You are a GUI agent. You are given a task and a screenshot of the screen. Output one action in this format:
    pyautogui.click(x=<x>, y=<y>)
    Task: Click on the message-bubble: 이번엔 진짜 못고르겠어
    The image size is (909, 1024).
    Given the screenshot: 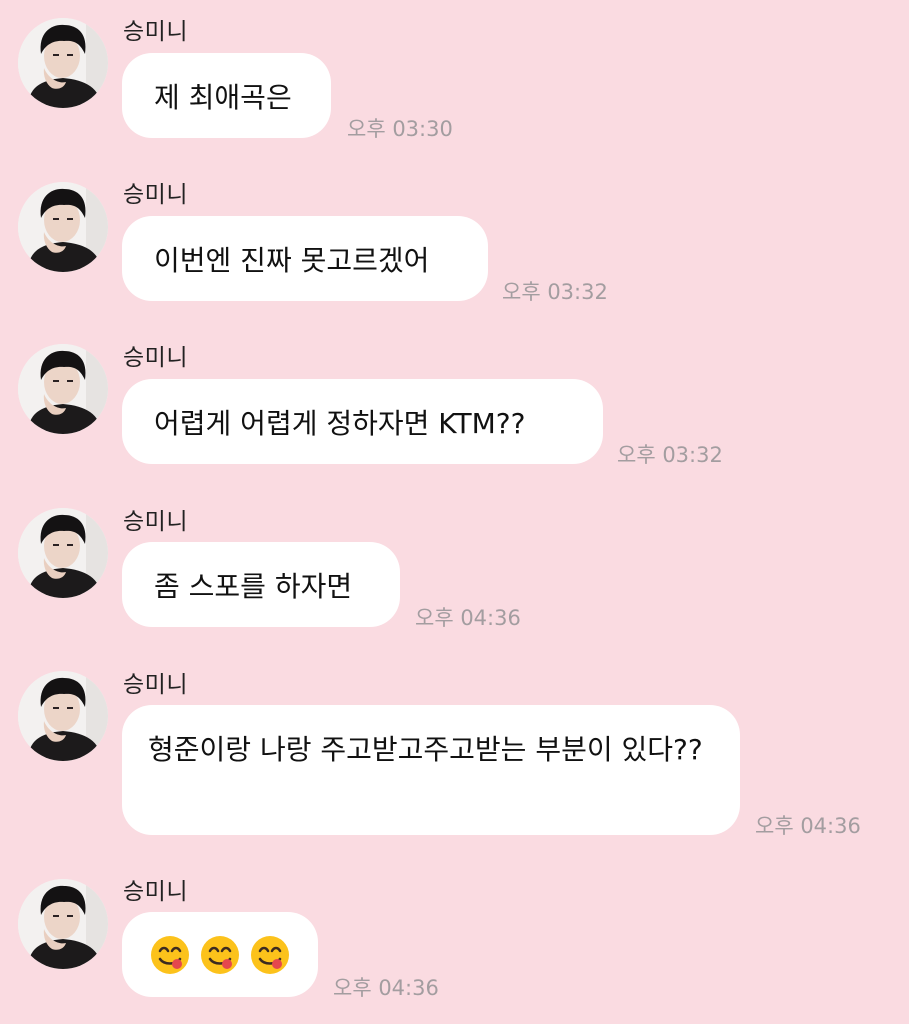 What is the action you would take?
    pyautogui.click(x=305, y=258)
    